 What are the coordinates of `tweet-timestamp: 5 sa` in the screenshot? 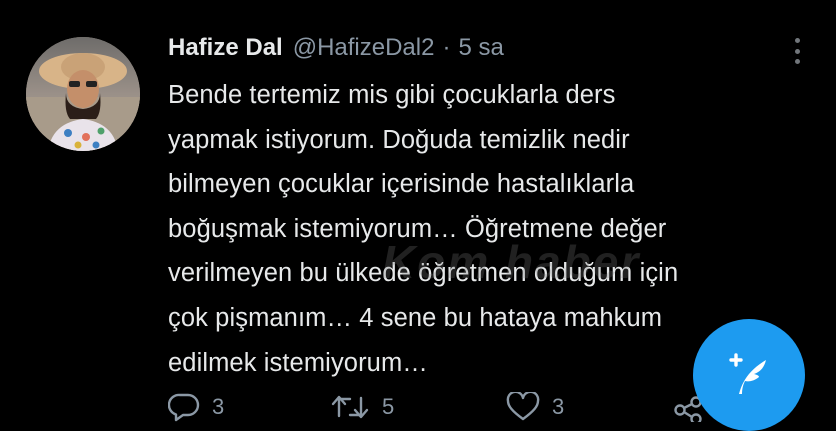 It's located at (480, 48).